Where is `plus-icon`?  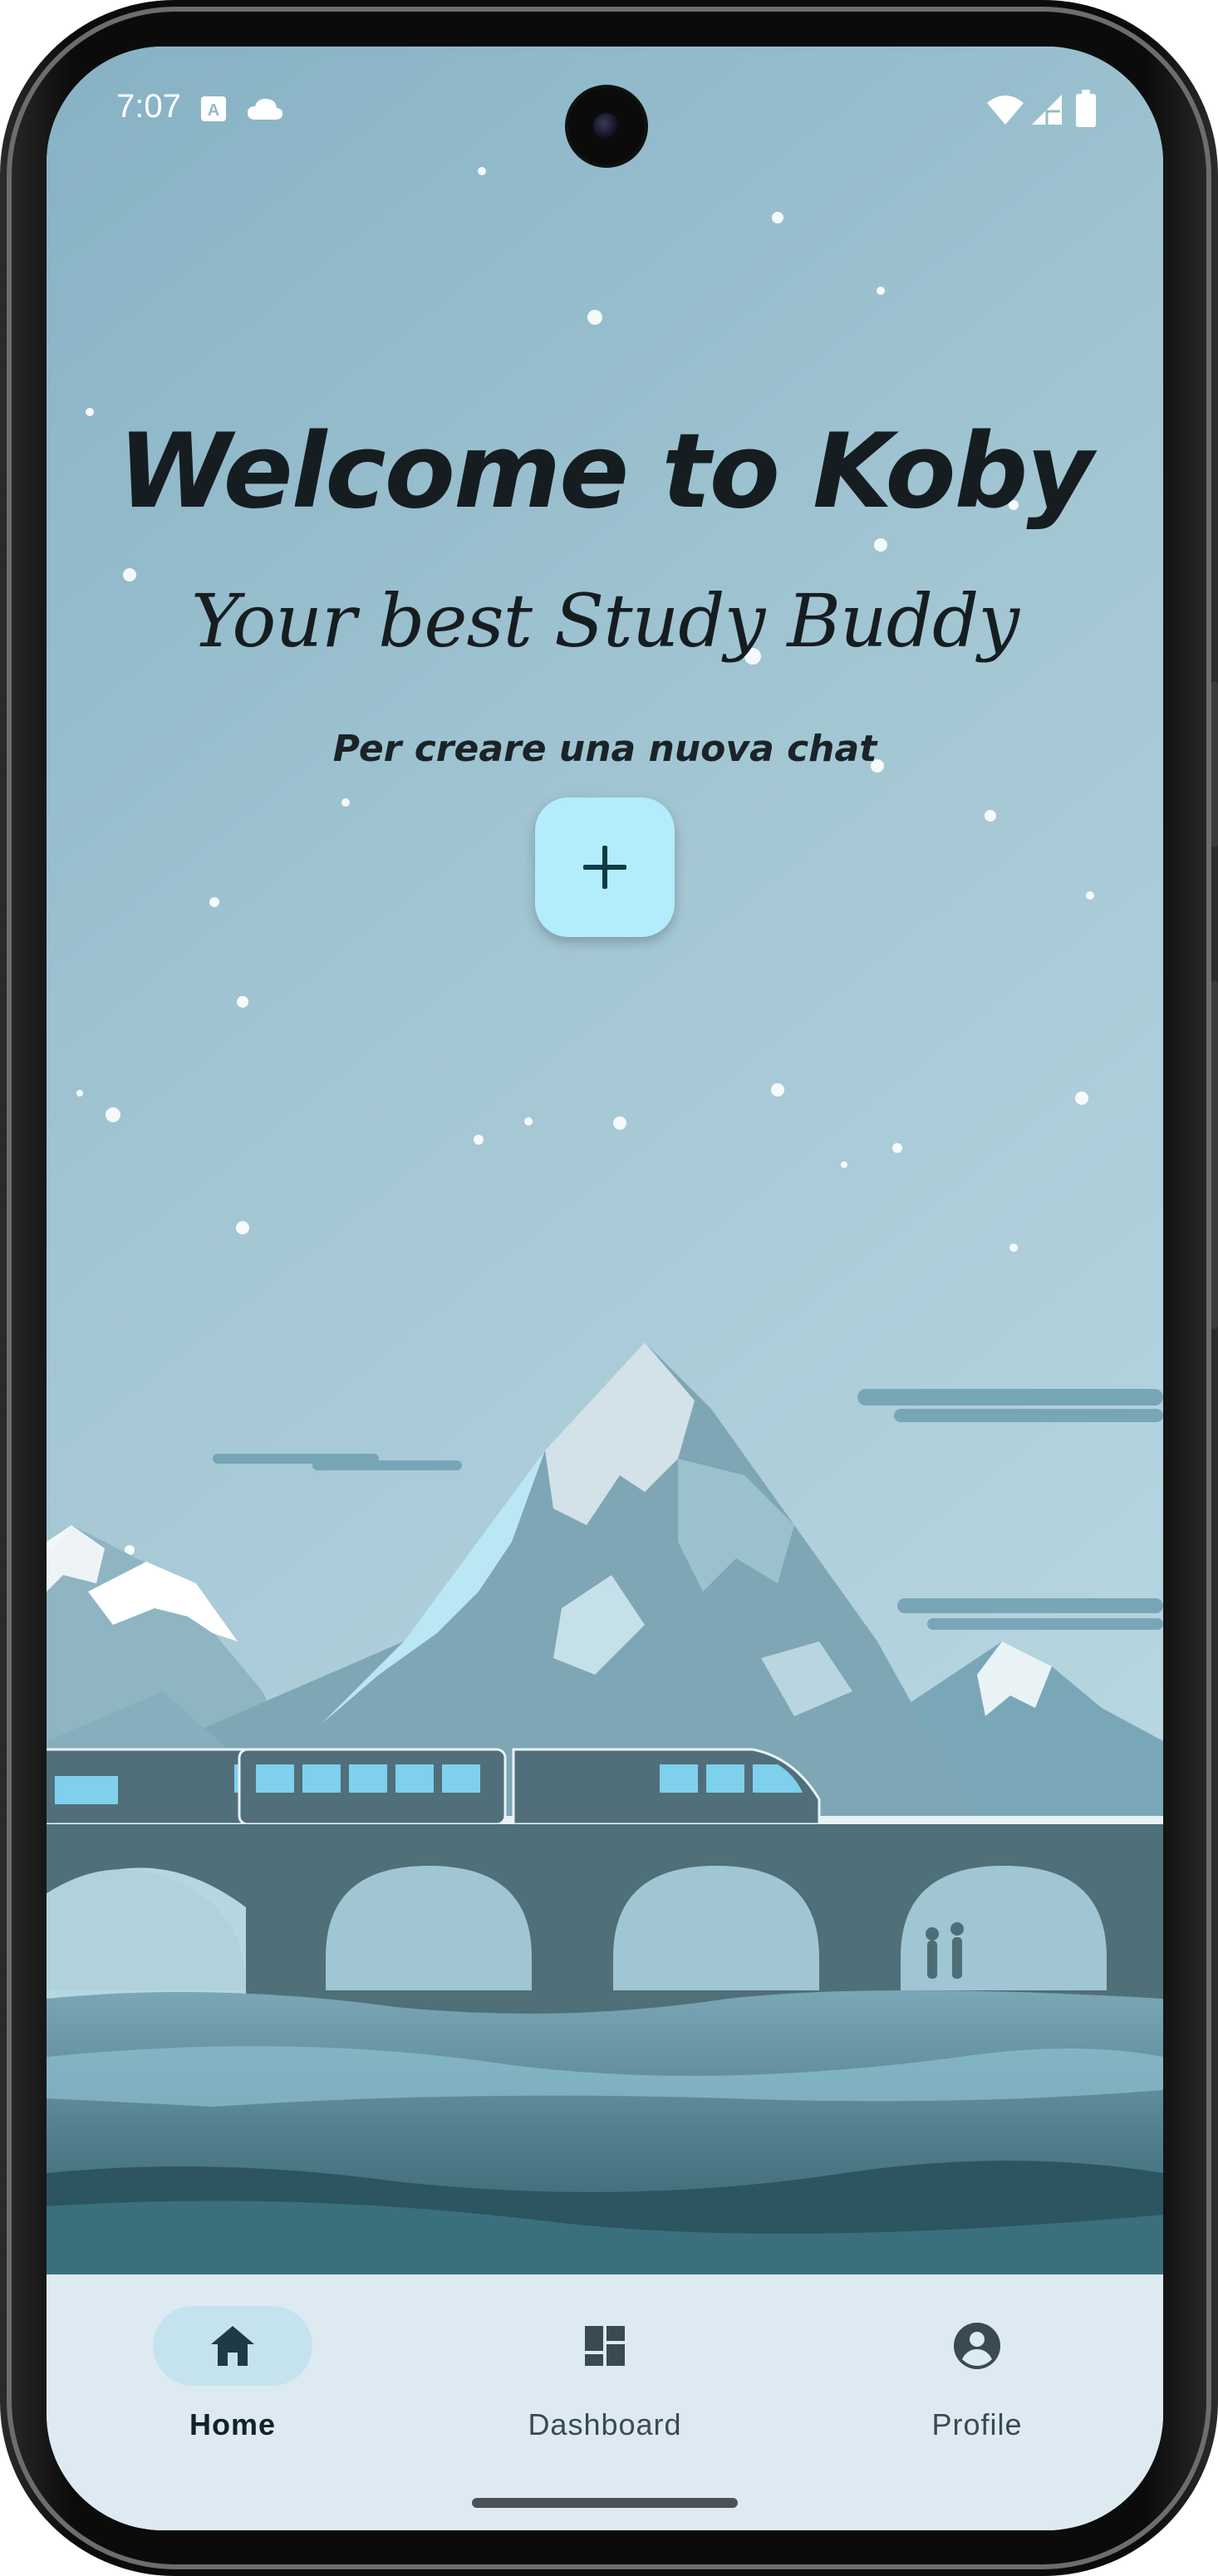
plus-icon is located at coordinates (604, 867).